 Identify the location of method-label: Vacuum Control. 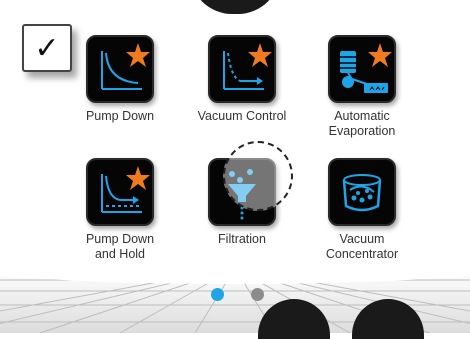
(242, 116).